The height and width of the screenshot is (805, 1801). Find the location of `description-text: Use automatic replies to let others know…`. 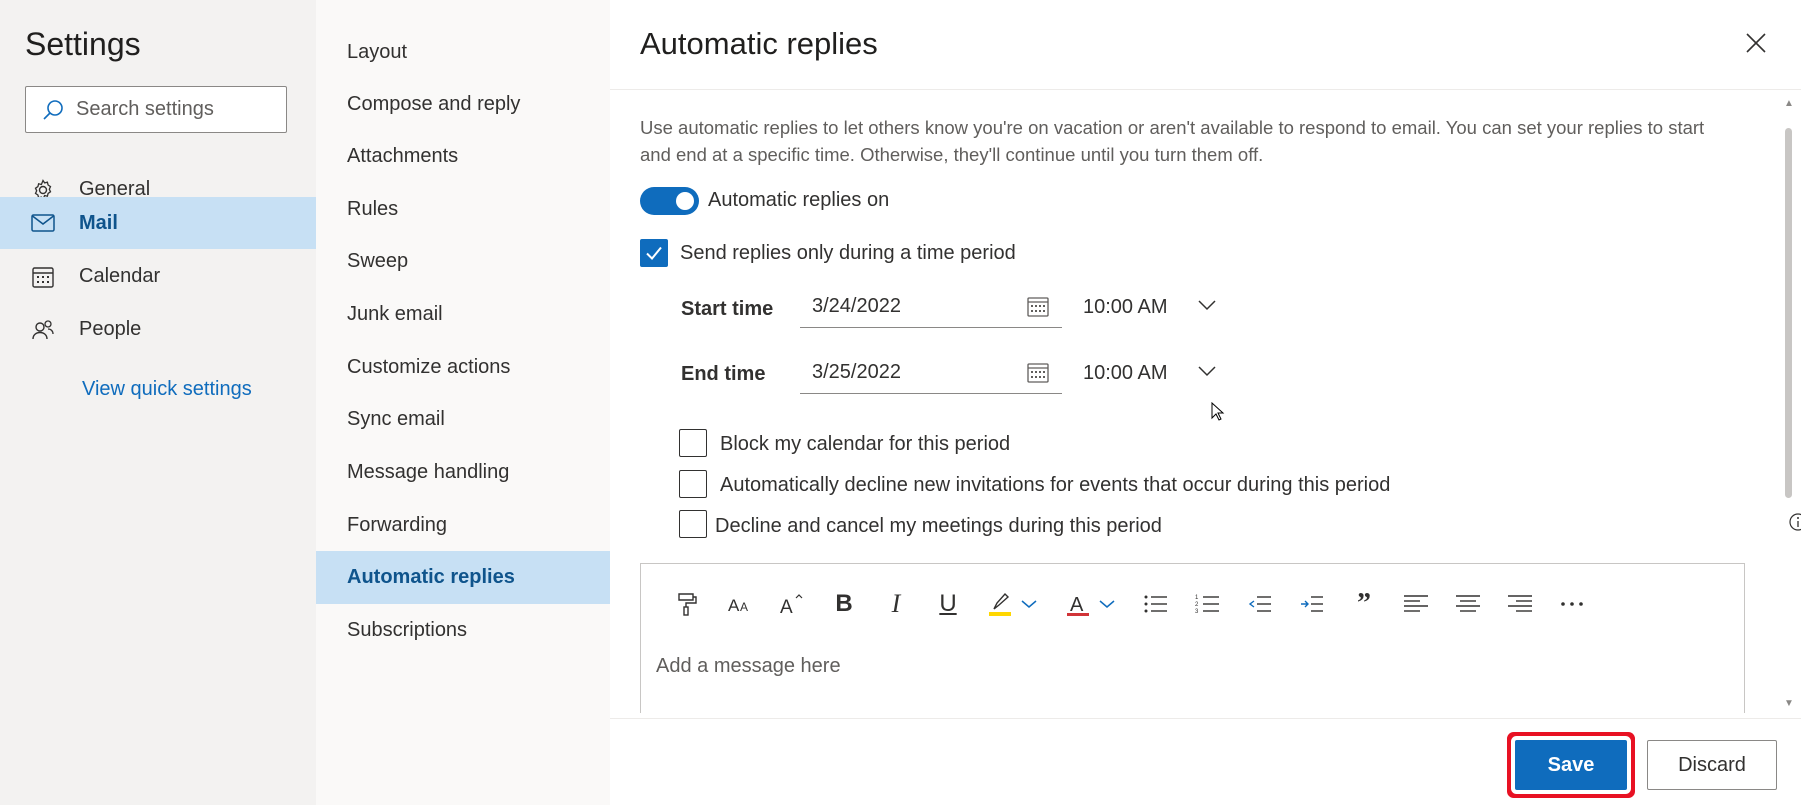

description-text: Use automatic replies to let others know… is located at coordinates (1172, 141).